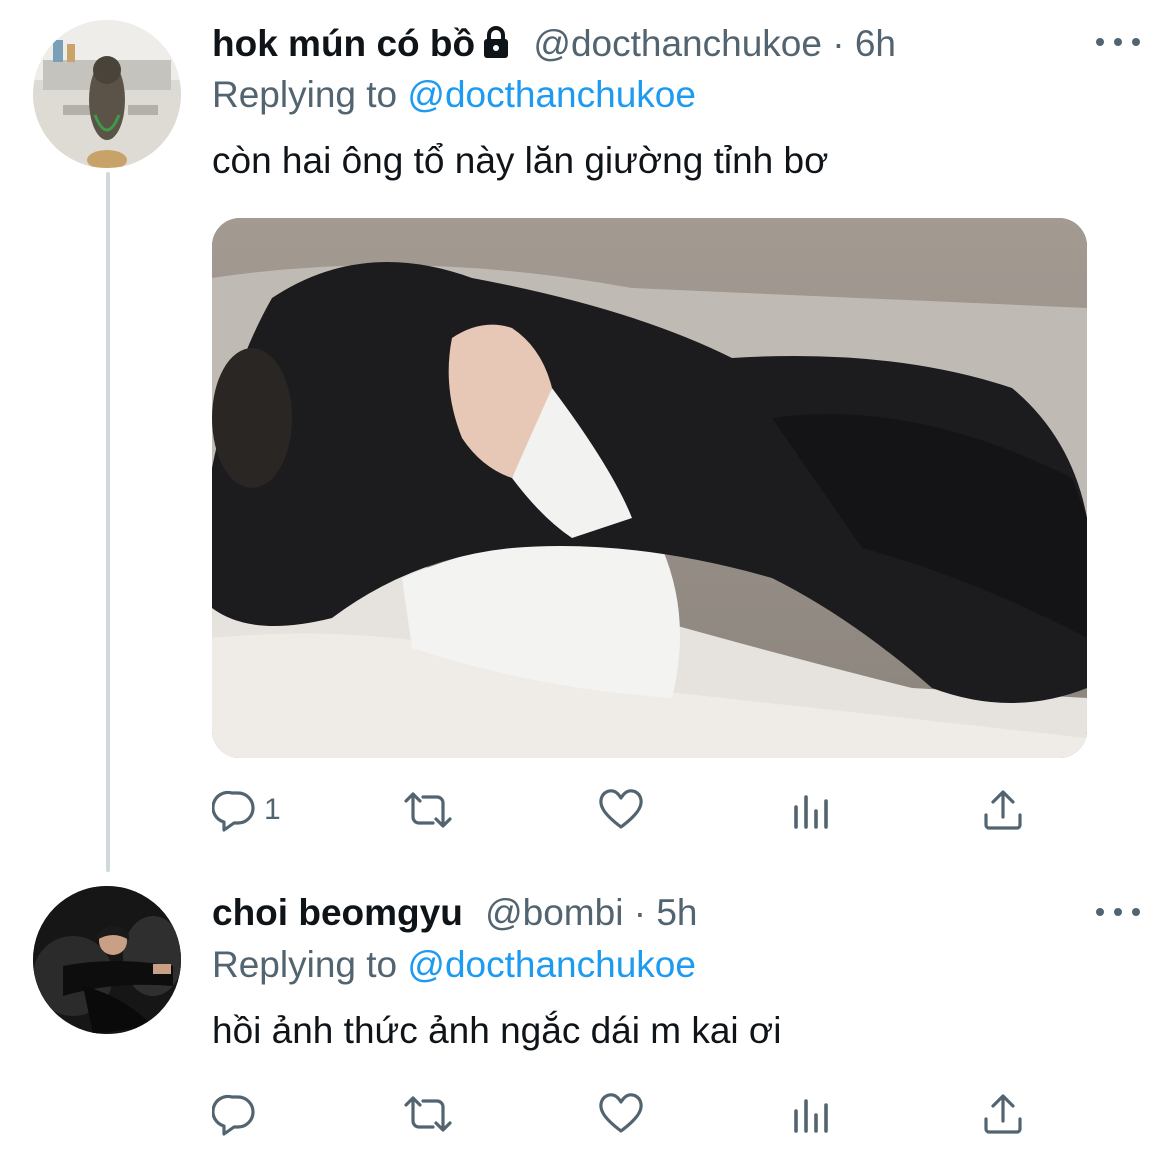  Describe the element at coordinates (337, 912) in the screenshot. I see `display-name: choi beomgyu` at that location.